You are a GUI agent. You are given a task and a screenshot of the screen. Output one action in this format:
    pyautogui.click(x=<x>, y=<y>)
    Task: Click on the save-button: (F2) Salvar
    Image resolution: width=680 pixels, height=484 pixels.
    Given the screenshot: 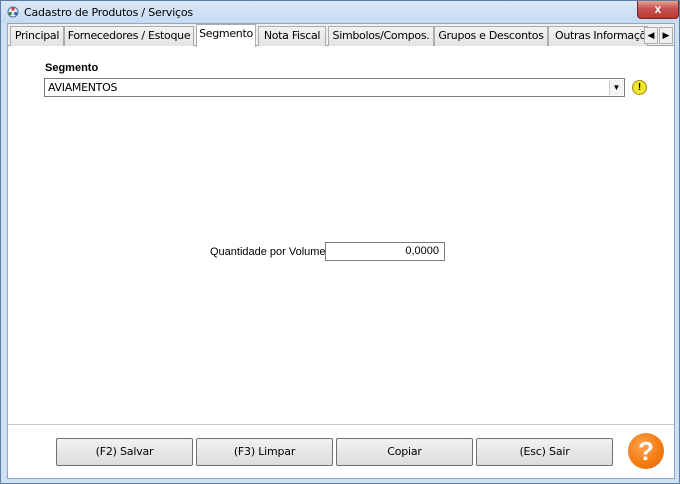 What is the action you would take?
    pyautogui.click(x=124, y=452)
    